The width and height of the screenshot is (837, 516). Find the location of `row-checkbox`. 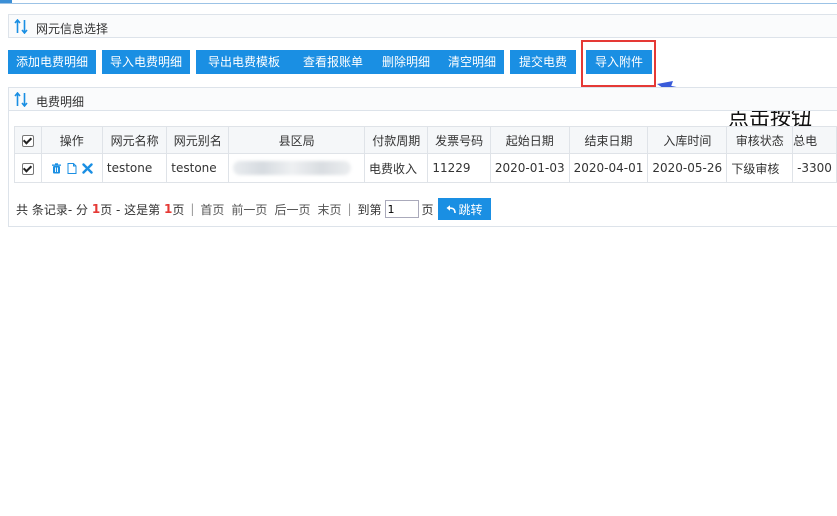

row-checkbox is located at coordinates (27, 168).